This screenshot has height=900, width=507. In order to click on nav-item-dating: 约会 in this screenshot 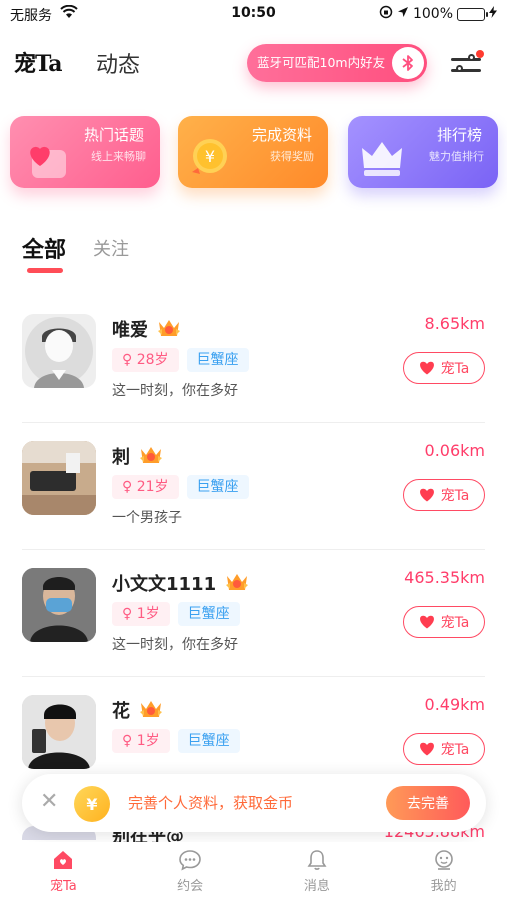, I will do `click(190, 871)`.